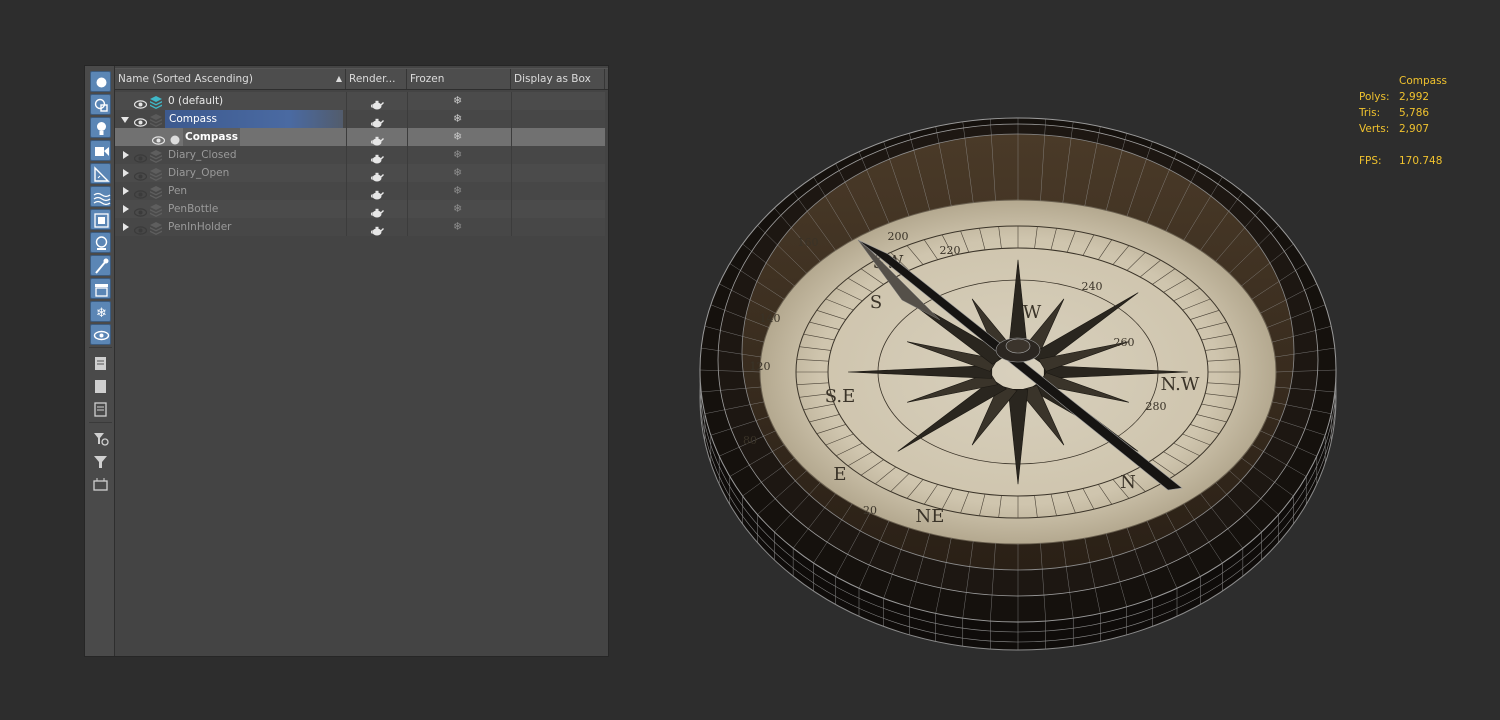  I want to click on dial-label: 160, so click(808, 242).